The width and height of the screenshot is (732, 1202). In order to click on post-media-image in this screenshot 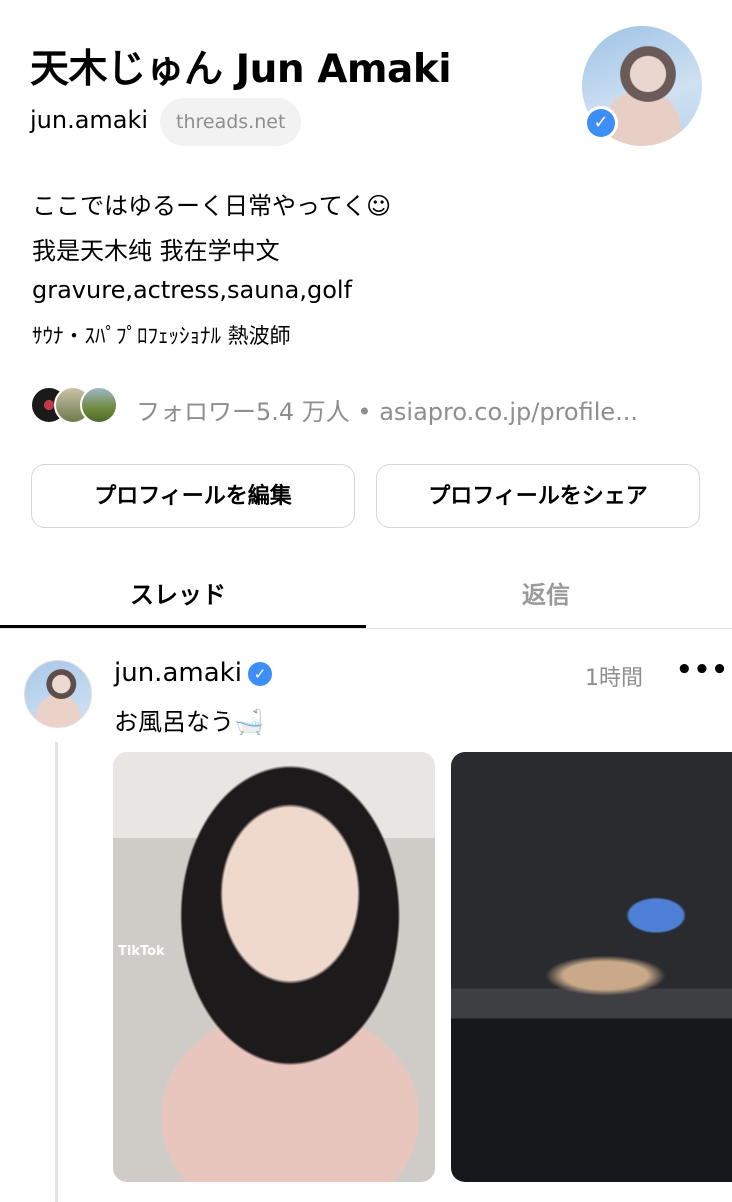, I will do `click(591, 967)`.